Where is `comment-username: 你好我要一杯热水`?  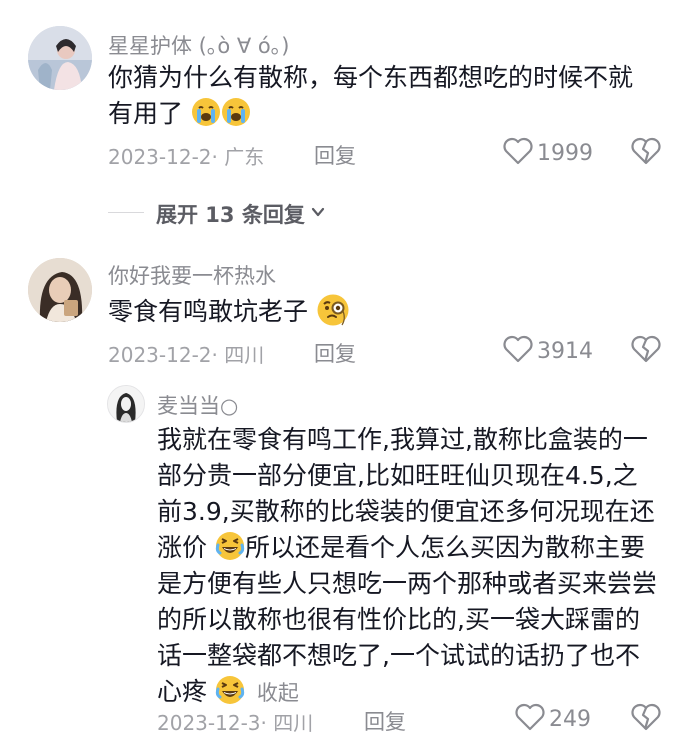
comment-username: 你好我要一杯热水 is located at coordinates (192, 275).